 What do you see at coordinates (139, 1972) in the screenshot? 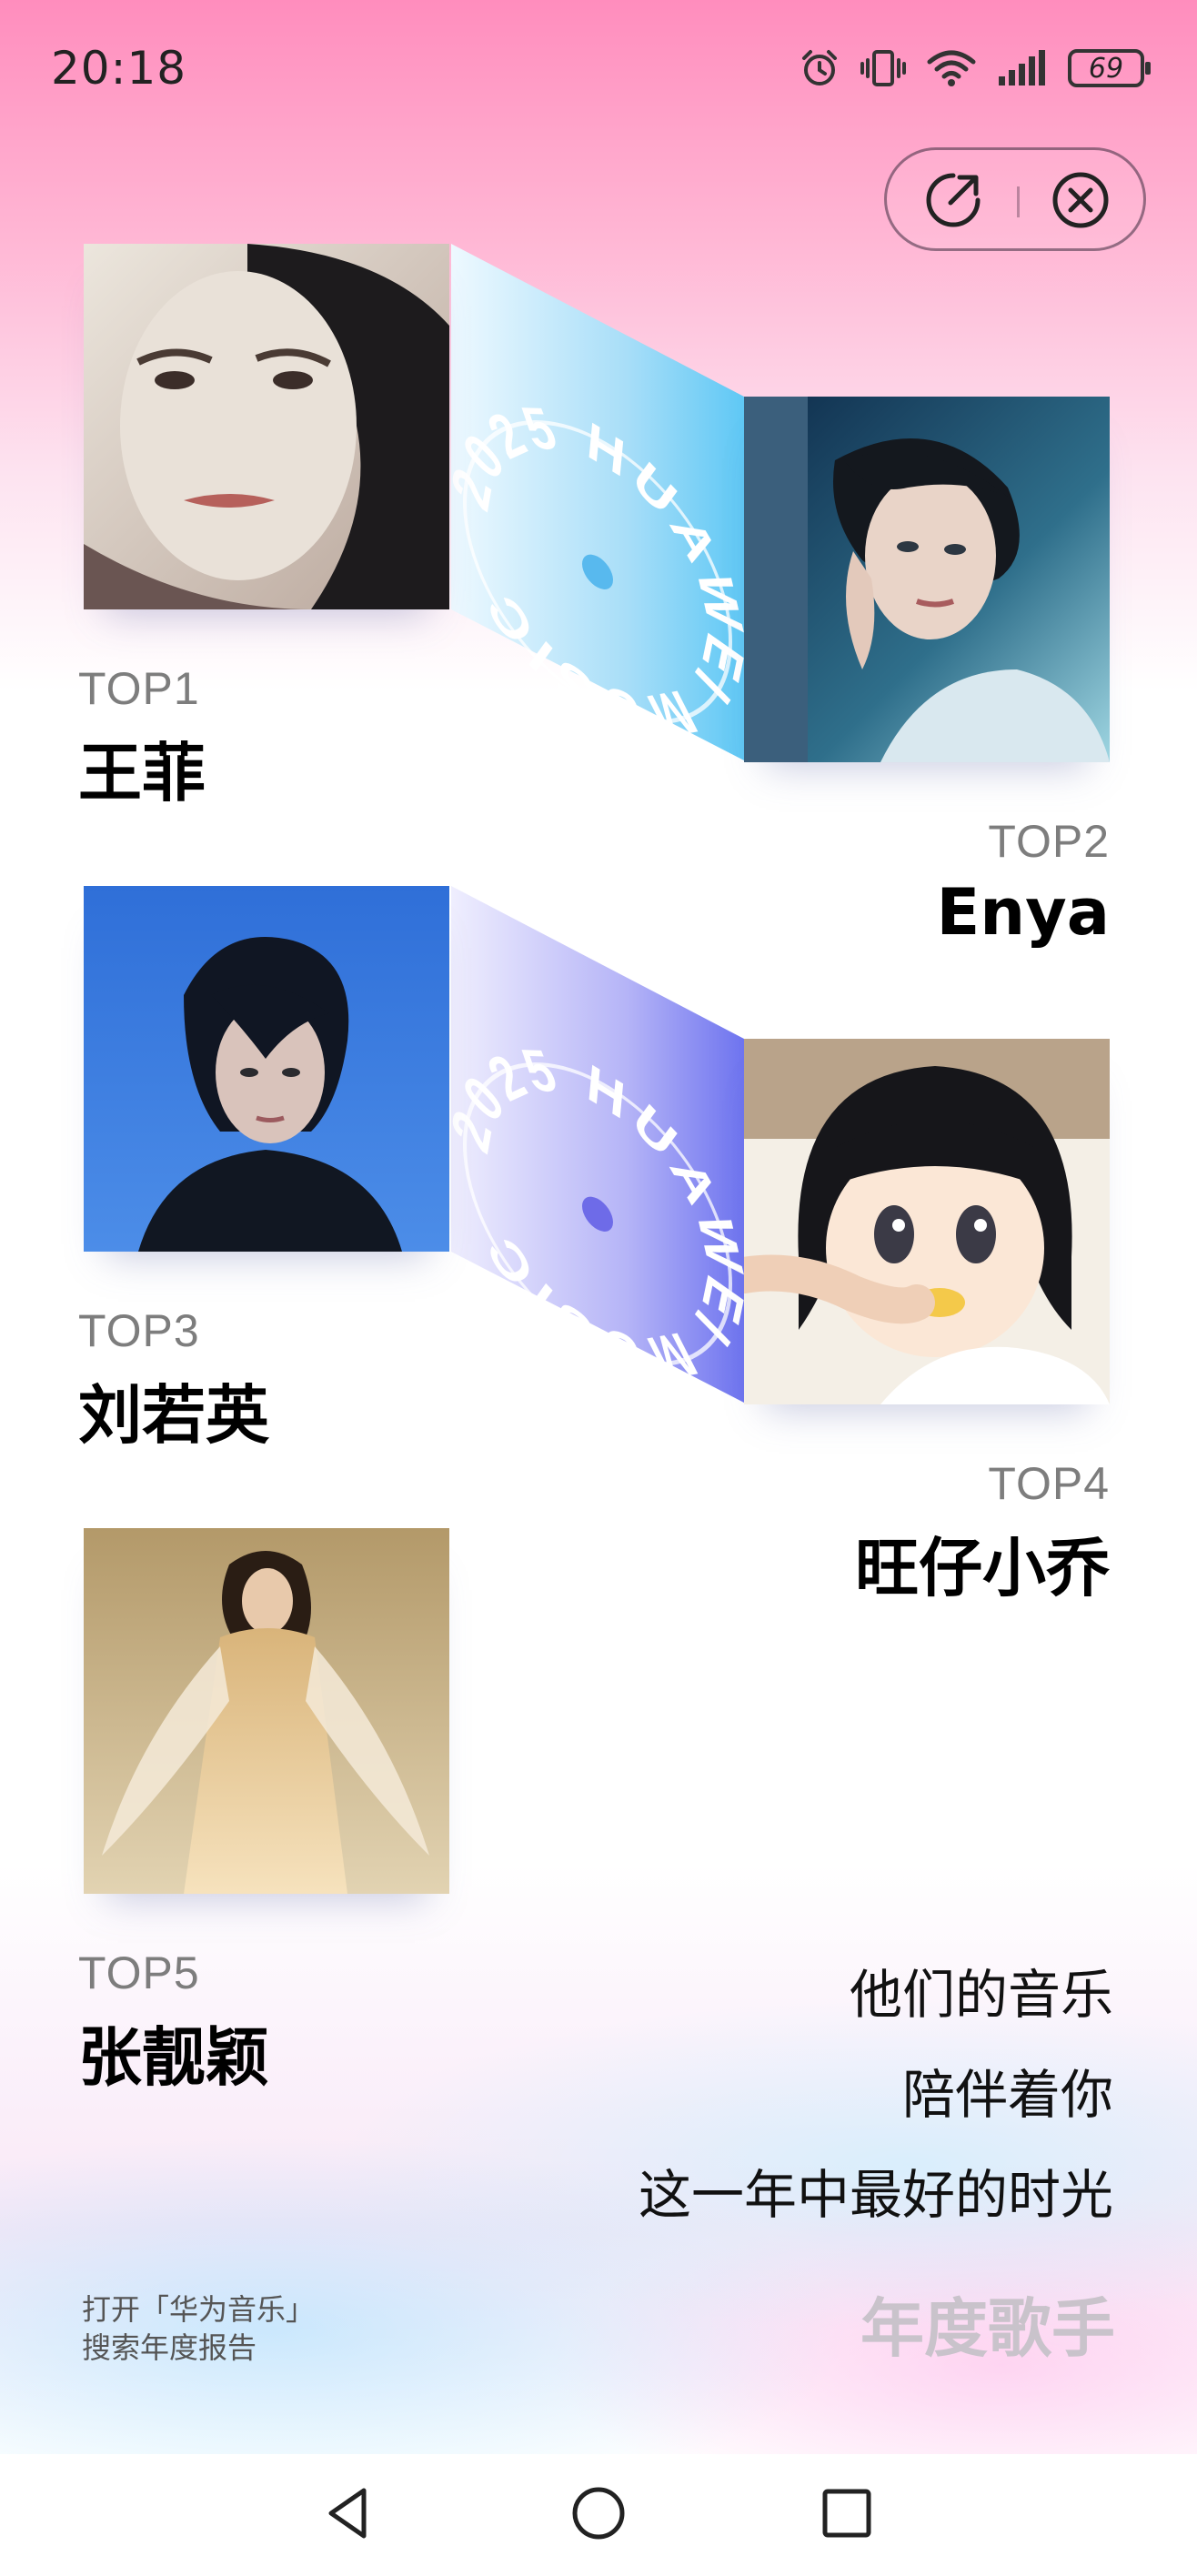
I see `rank-label-top5: TOP5` at bounding box center [139, 1972].